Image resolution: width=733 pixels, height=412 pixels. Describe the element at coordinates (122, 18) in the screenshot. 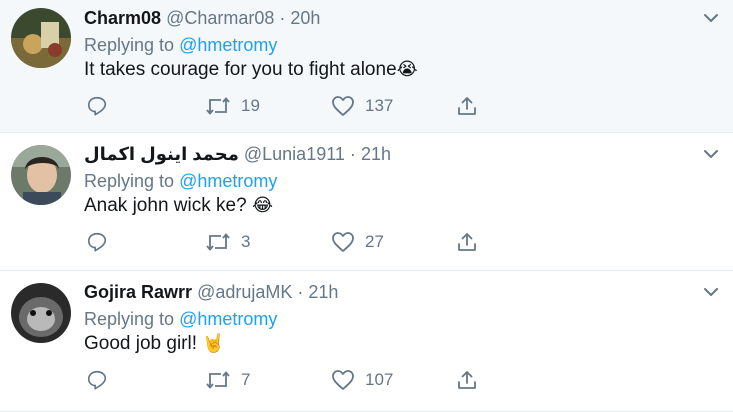

I see `display-name: Charm08` at that location.